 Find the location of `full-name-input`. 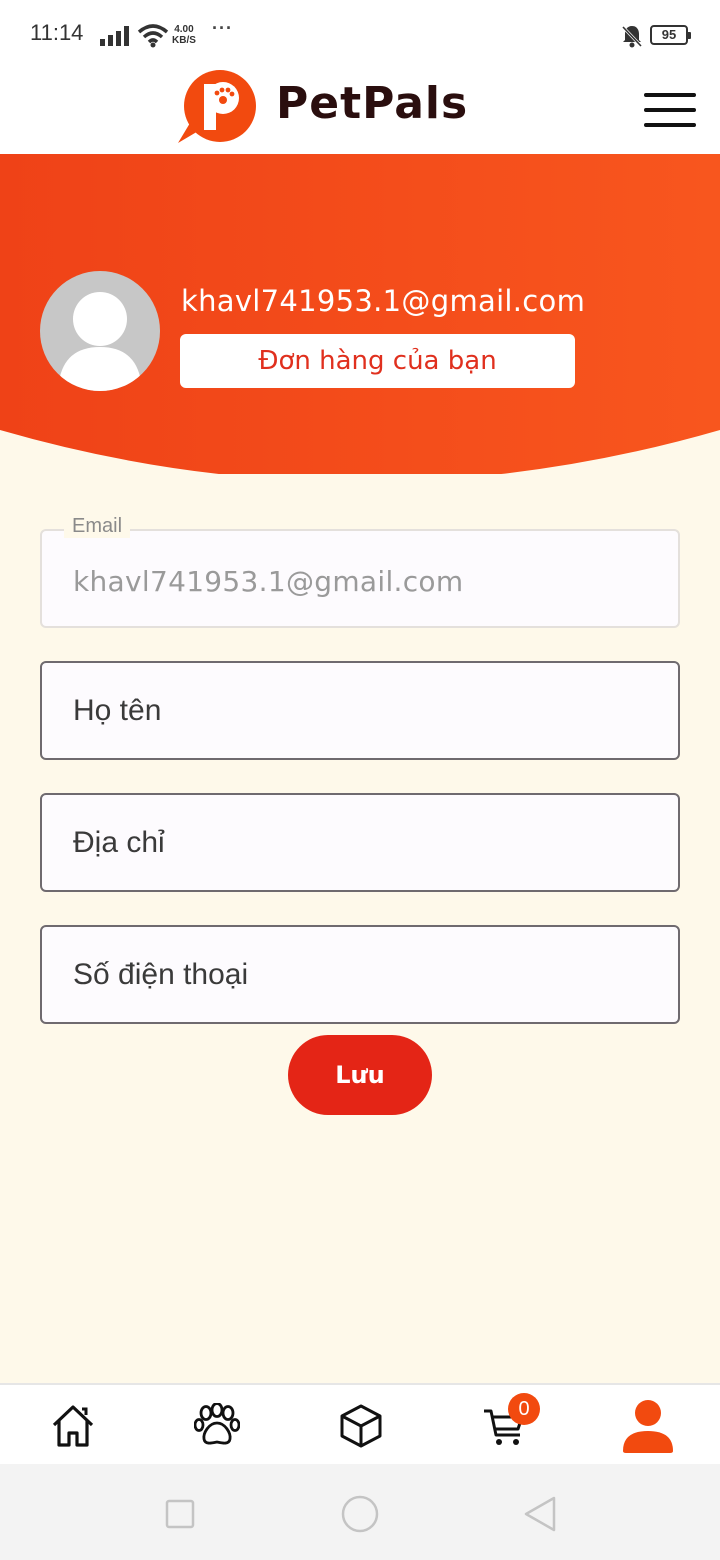

full-name-input is located at coordinates (360, 710).